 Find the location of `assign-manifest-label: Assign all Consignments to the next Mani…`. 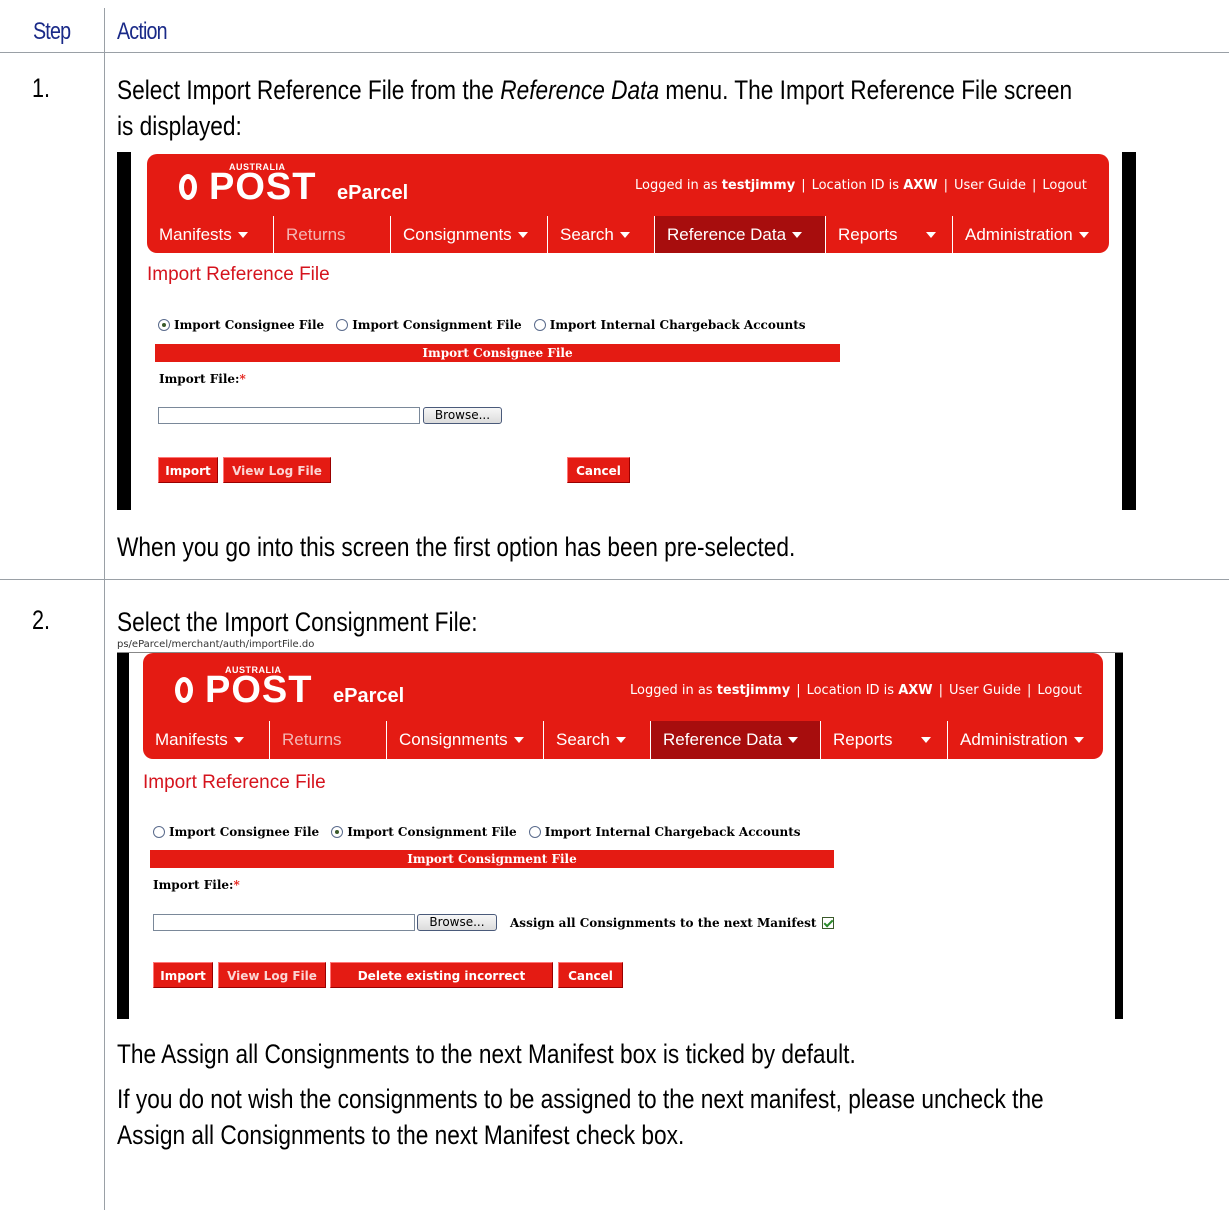

assign-manifest-label: Assign all Consignments to the next Mani… is located at coordinates (663, 923).